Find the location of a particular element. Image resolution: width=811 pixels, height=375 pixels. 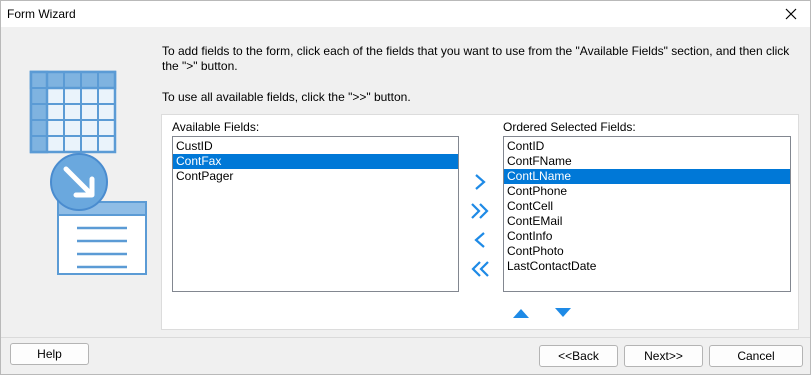

list-item: ContCell is located at coordinates (647, 206).